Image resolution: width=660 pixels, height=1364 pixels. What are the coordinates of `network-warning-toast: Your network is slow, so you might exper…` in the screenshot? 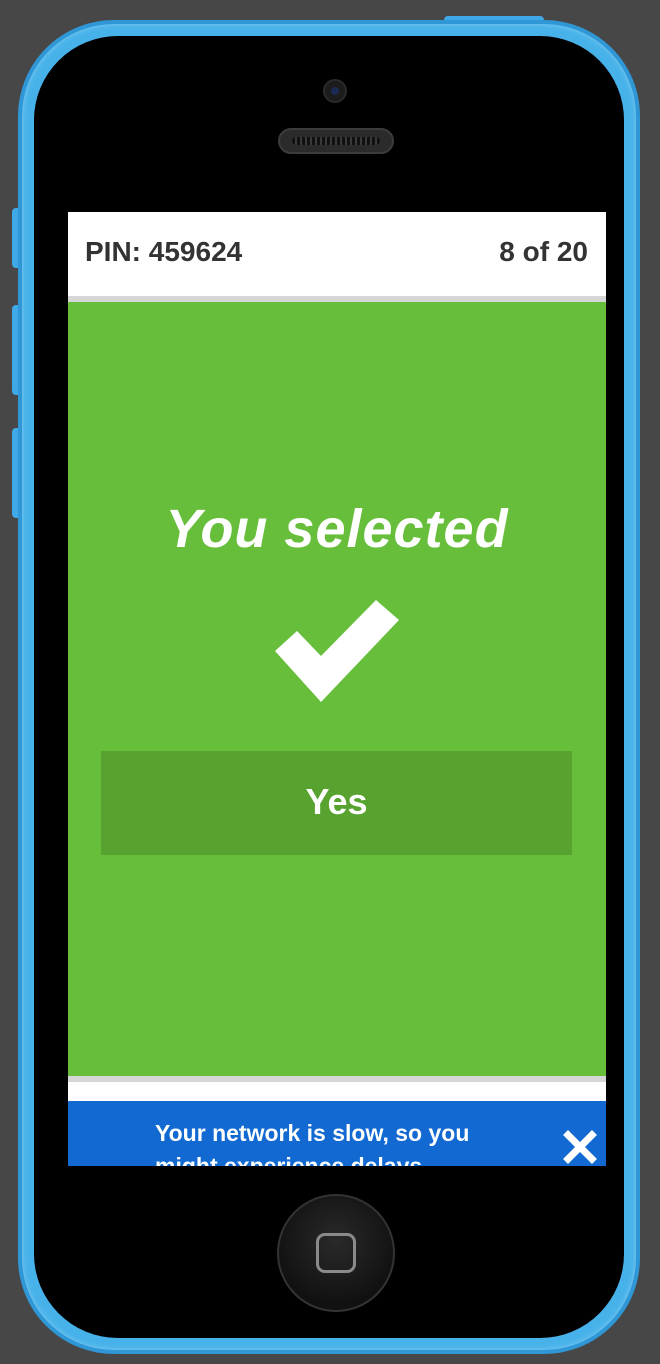 It's located at (337, 1133).